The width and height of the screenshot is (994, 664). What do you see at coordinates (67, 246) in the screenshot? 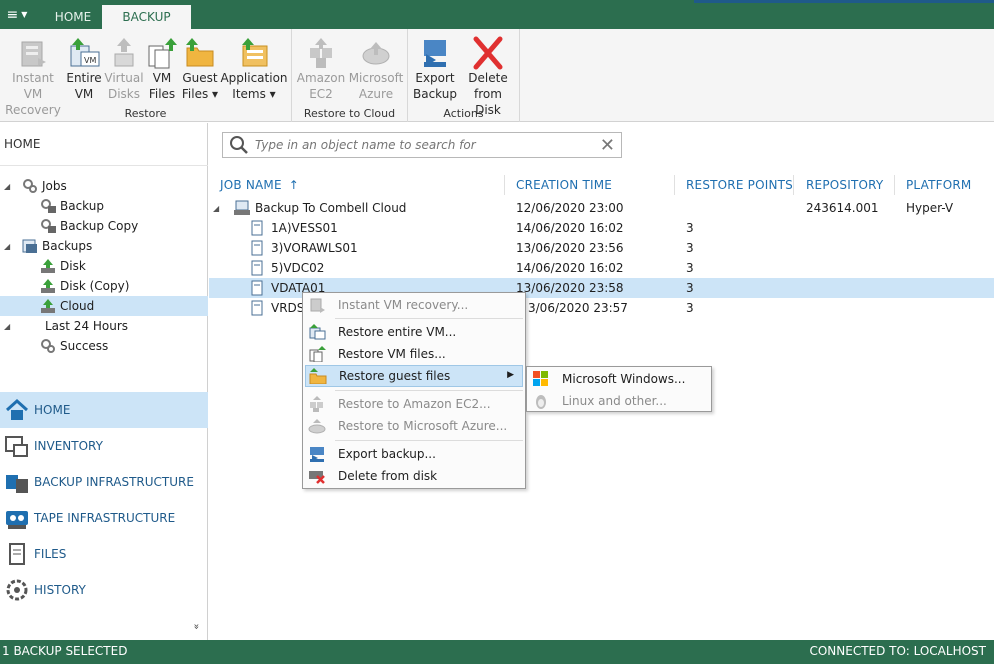
I see `tree-item-label: Backups` at bounding box center [67, 246].